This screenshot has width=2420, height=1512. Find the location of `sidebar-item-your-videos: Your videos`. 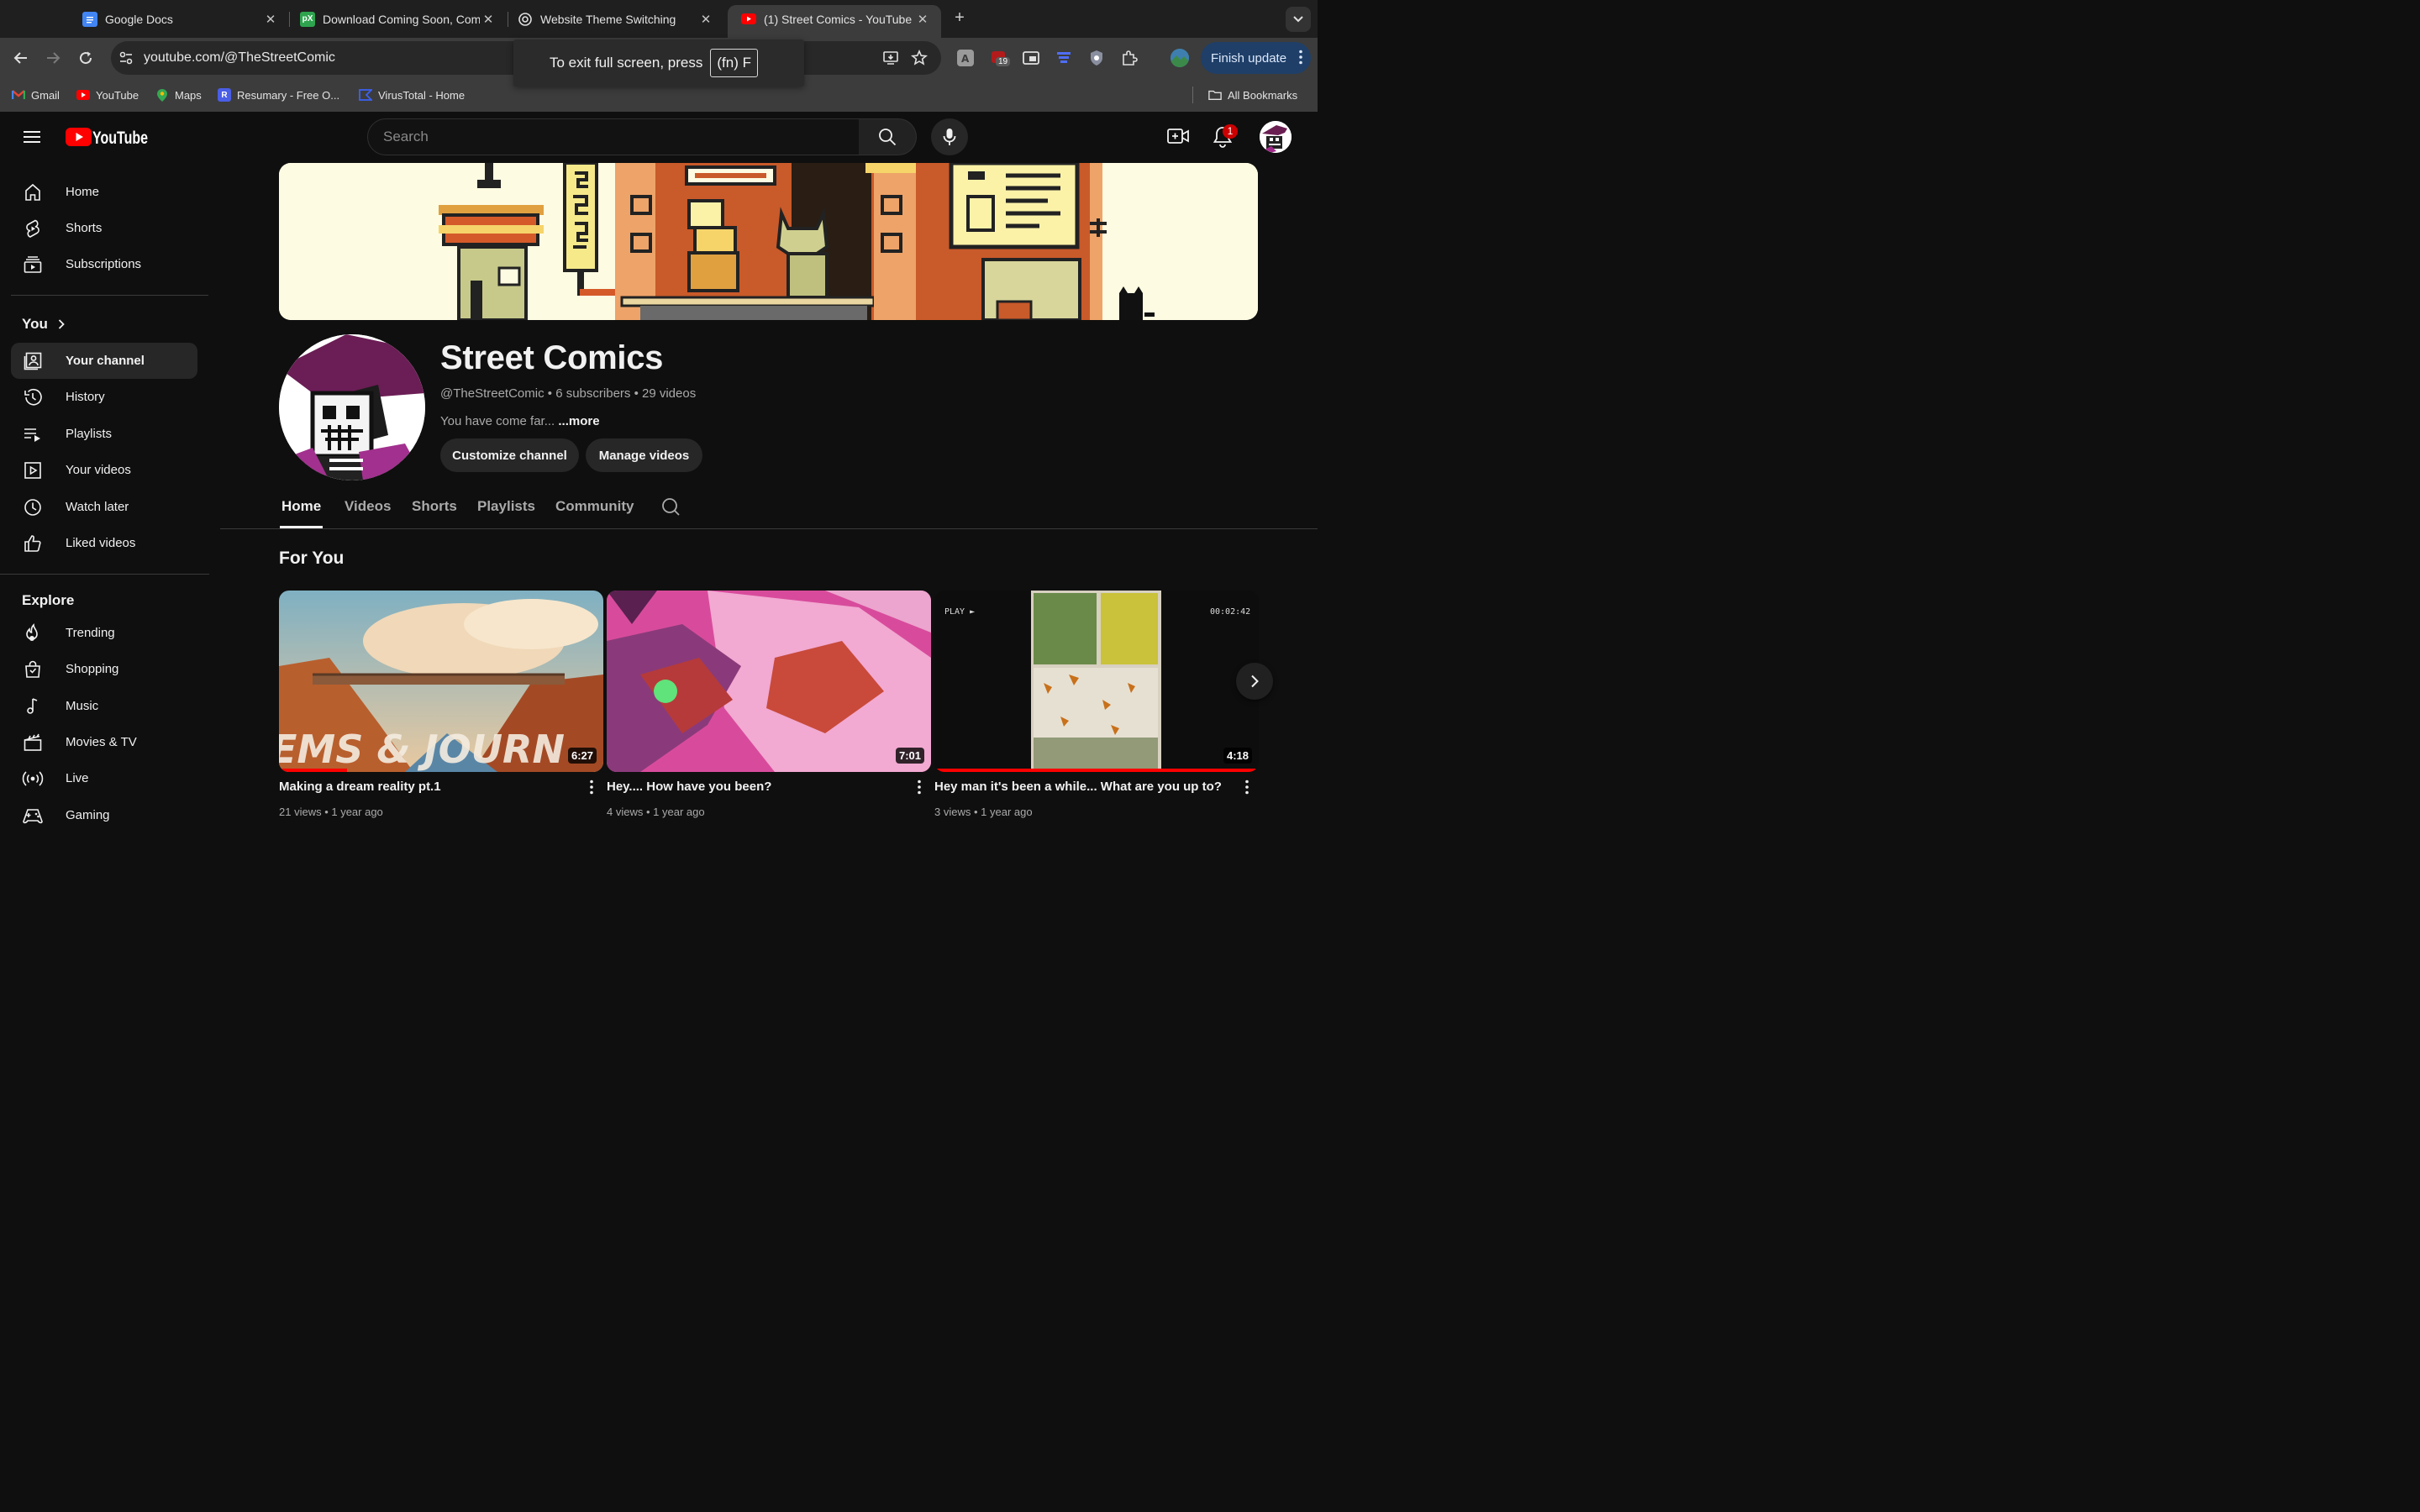

sidebar-item-your-videos: Your videos is located at coordinates (104, 470).